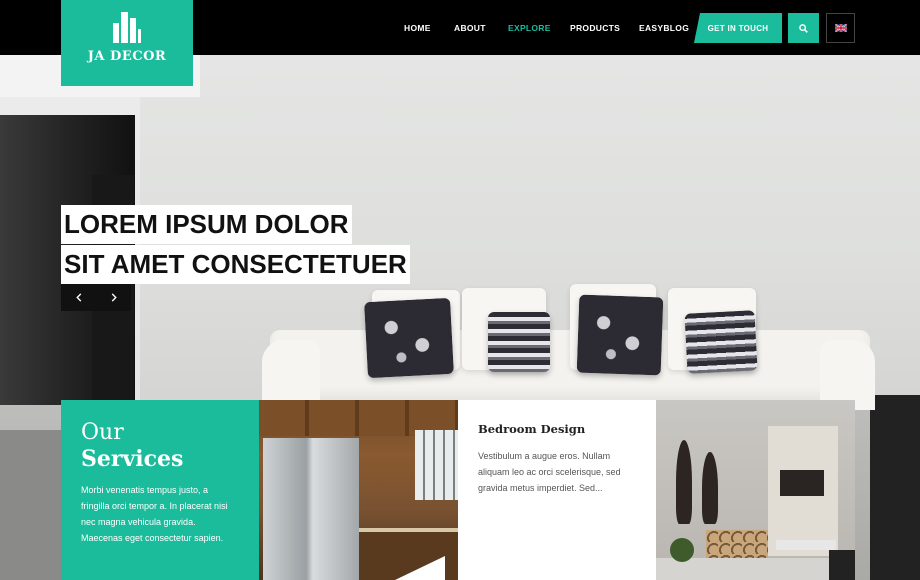 Image resolution: width=920 pixels, height=580 pixels. Describe the element at coordinates (755, 490) in the screenshot. I see `living-room-image-tile` at that location.